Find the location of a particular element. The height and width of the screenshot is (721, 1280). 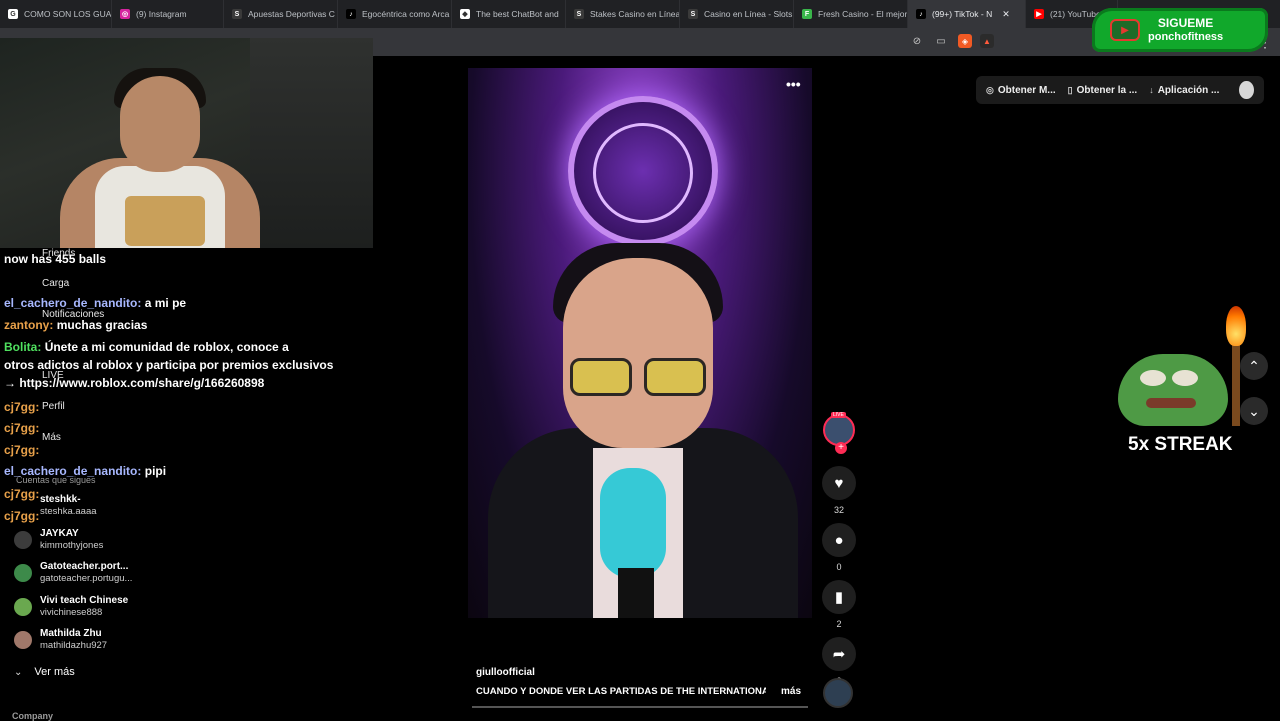

tab-favicon-icon: ▶ is located at coordinates (1039, 14).